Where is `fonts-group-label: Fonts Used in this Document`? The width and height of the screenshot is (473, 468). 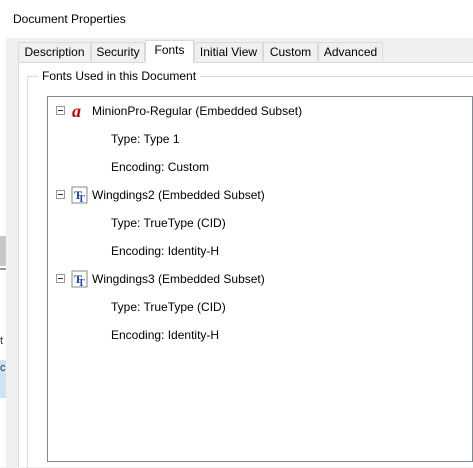
fonts-group-label: Fonts Used in this Document is located at coordinates (119, 76).